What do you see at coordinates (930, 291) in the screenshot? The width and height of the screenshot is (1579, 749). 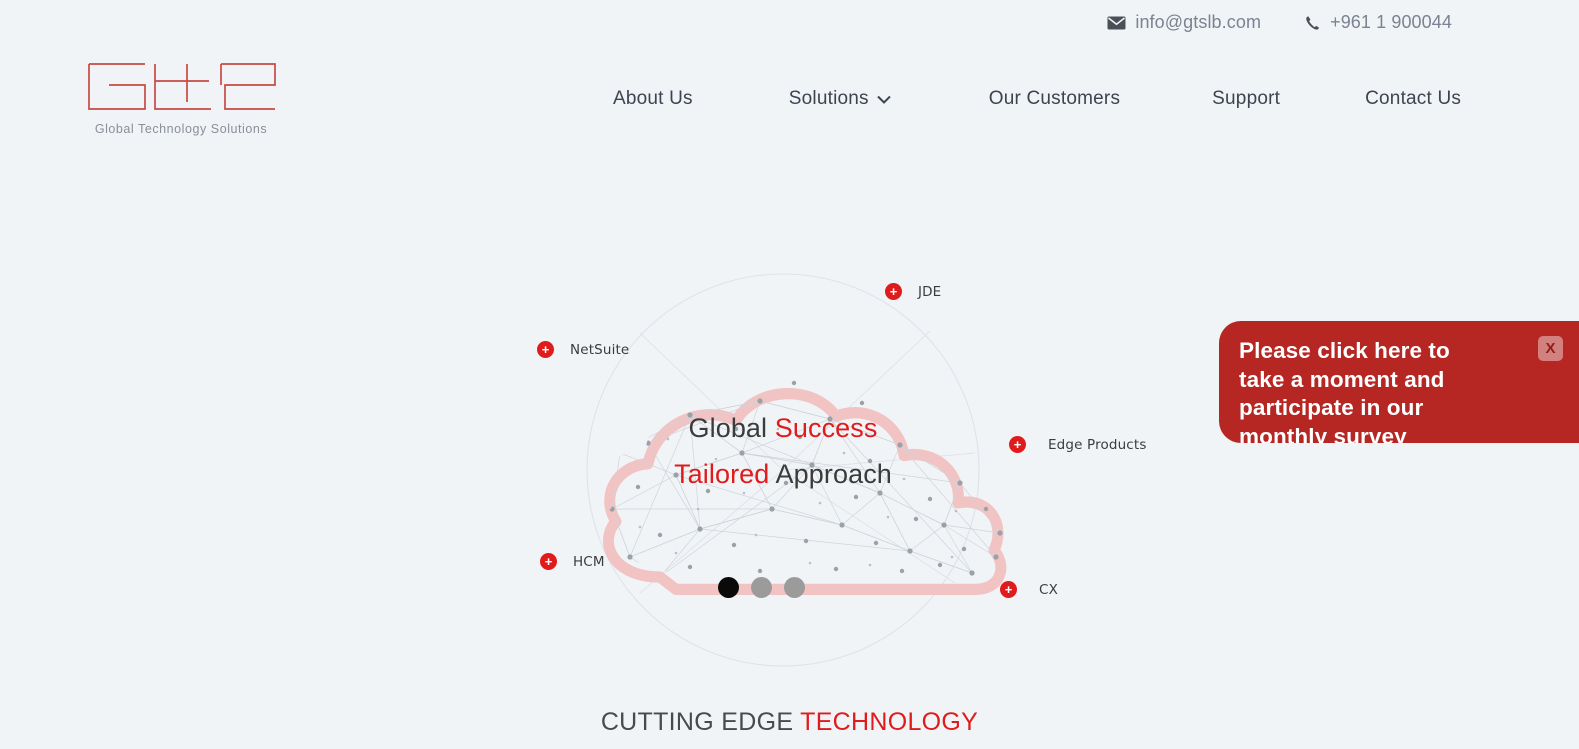 I see `product-node-label: JDE` at bounding box center [930, 291].